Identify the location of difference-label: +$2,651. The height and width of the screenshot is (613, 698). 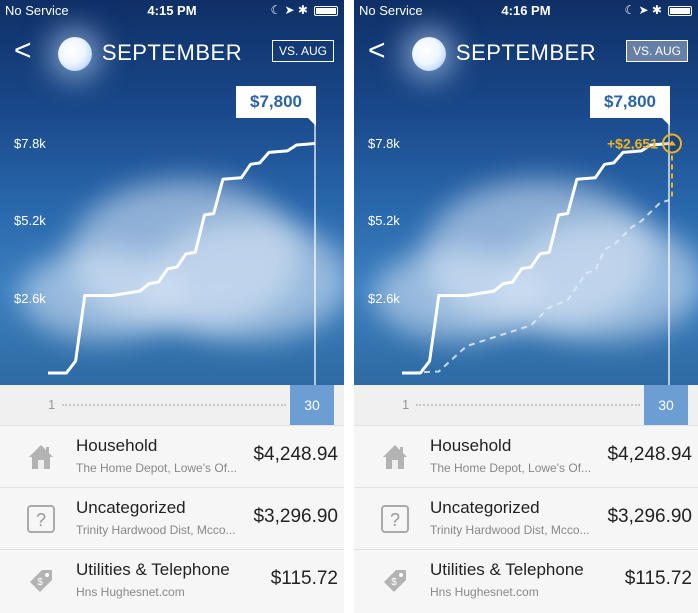
(632, 143).